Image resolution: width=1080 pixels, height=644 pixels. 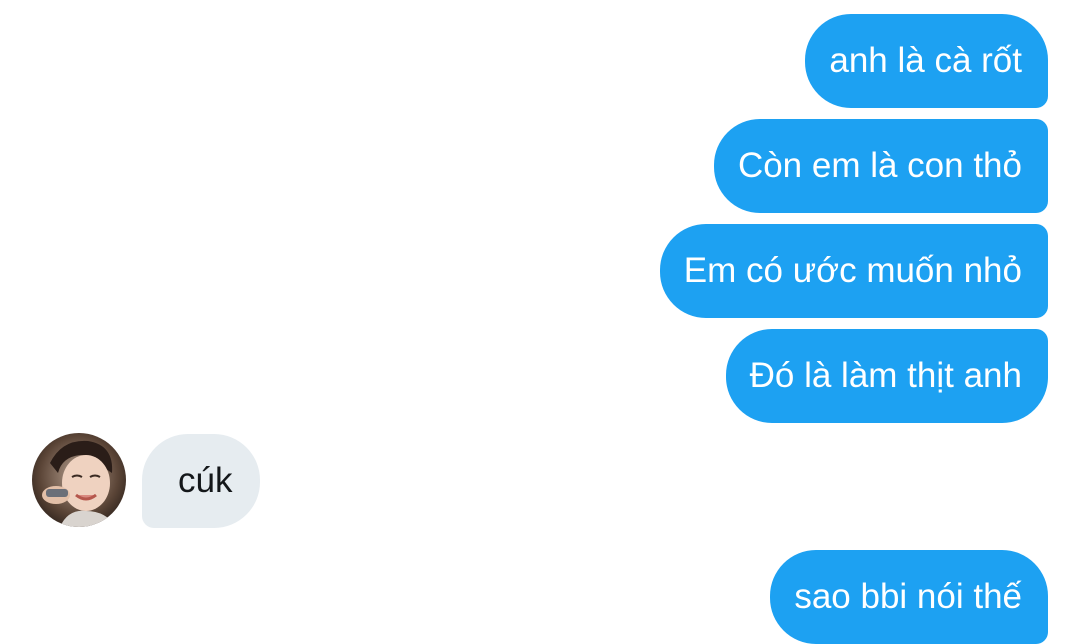 I want to click on contact-avatar, so click(x=79, y=480).